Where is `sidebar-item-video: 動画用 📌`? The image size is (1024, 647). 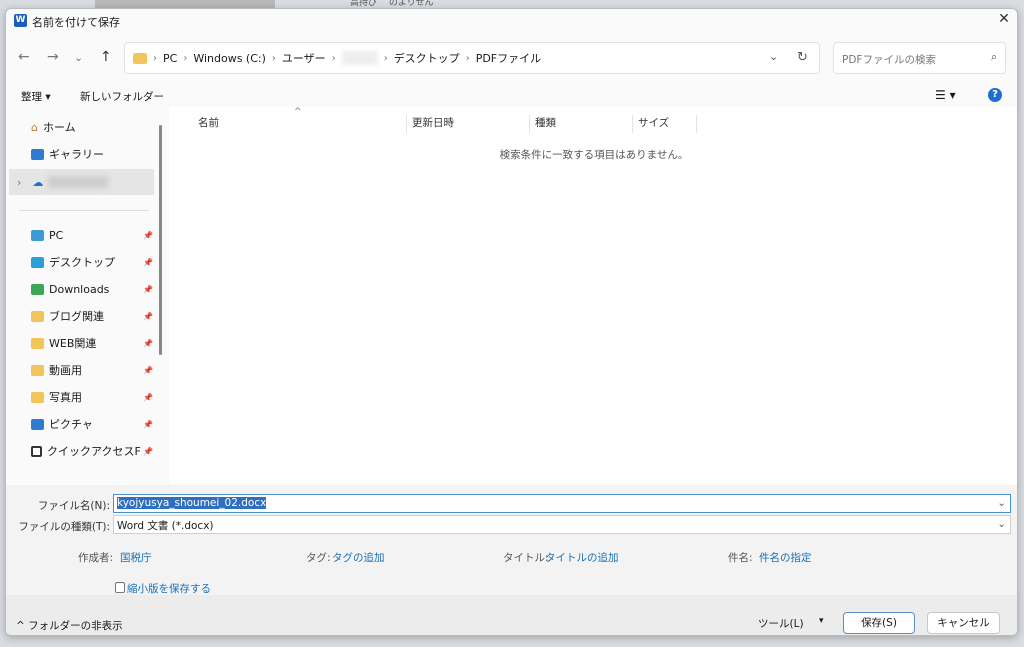
sidebar-item-video: 動画用 📌 is located at coordinates (83, 370).